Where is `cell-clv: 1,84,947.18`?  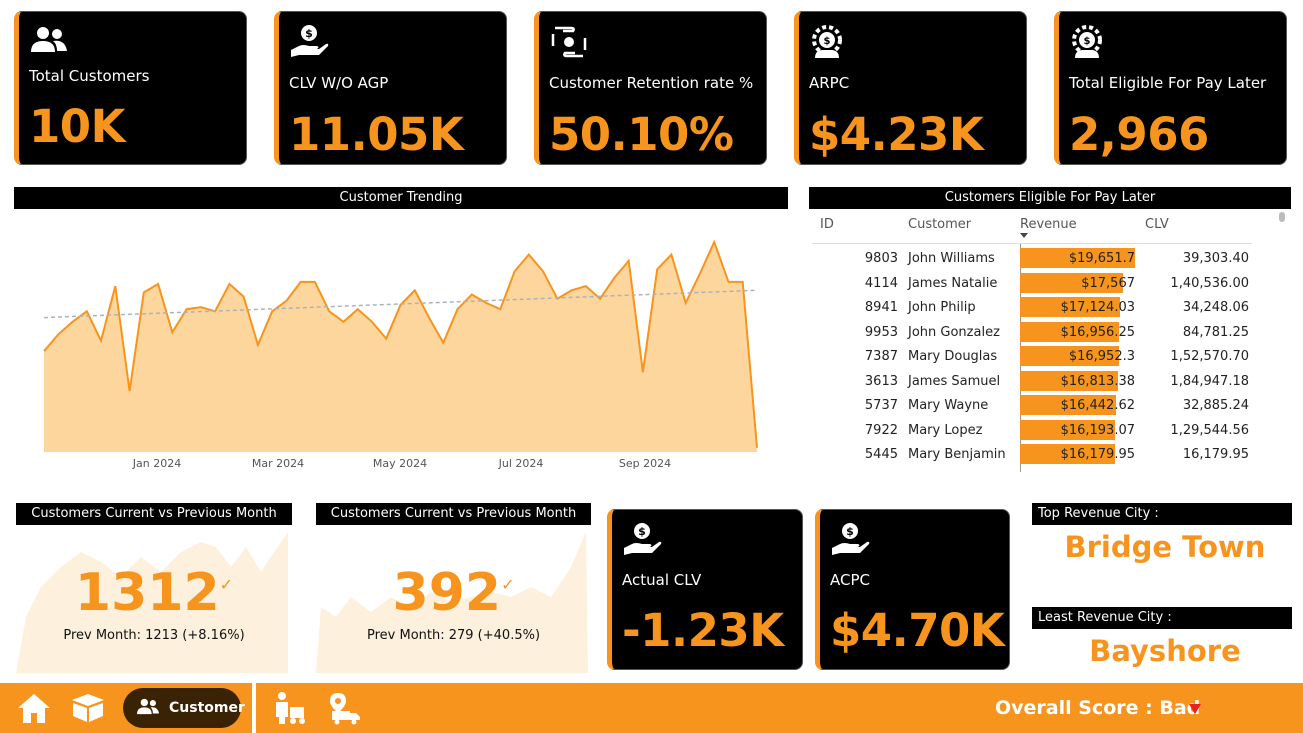
cell-clv: 1,84,947.18 is located at coordinates (1209, 381).